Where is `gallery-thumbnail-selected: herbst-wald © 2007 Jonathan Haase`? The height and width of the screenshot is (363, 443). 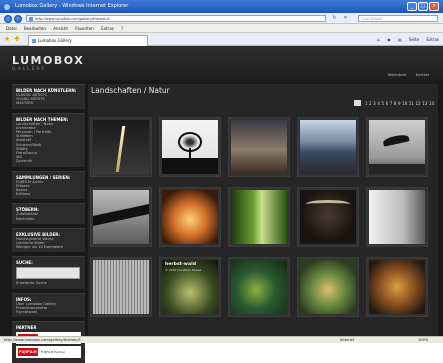 gallery-thumbnail-selected: herbst-wald © 2007 Jonathan Haase is located at coordinates (190, 287).